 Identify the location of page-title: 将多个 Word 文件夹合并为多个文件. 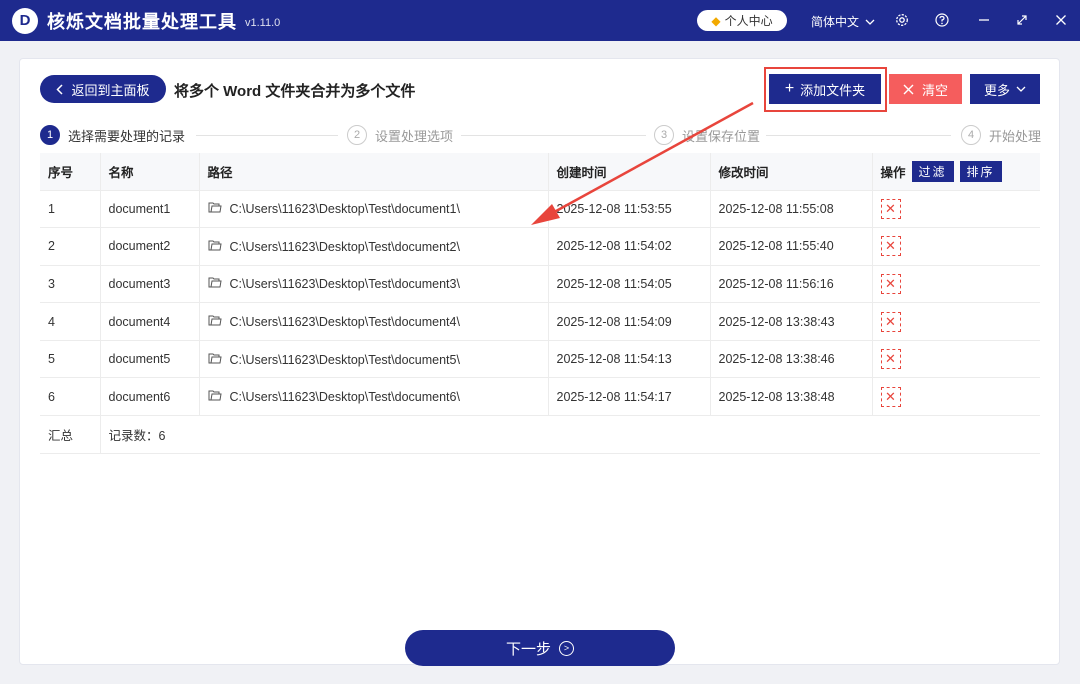
(295, 91).